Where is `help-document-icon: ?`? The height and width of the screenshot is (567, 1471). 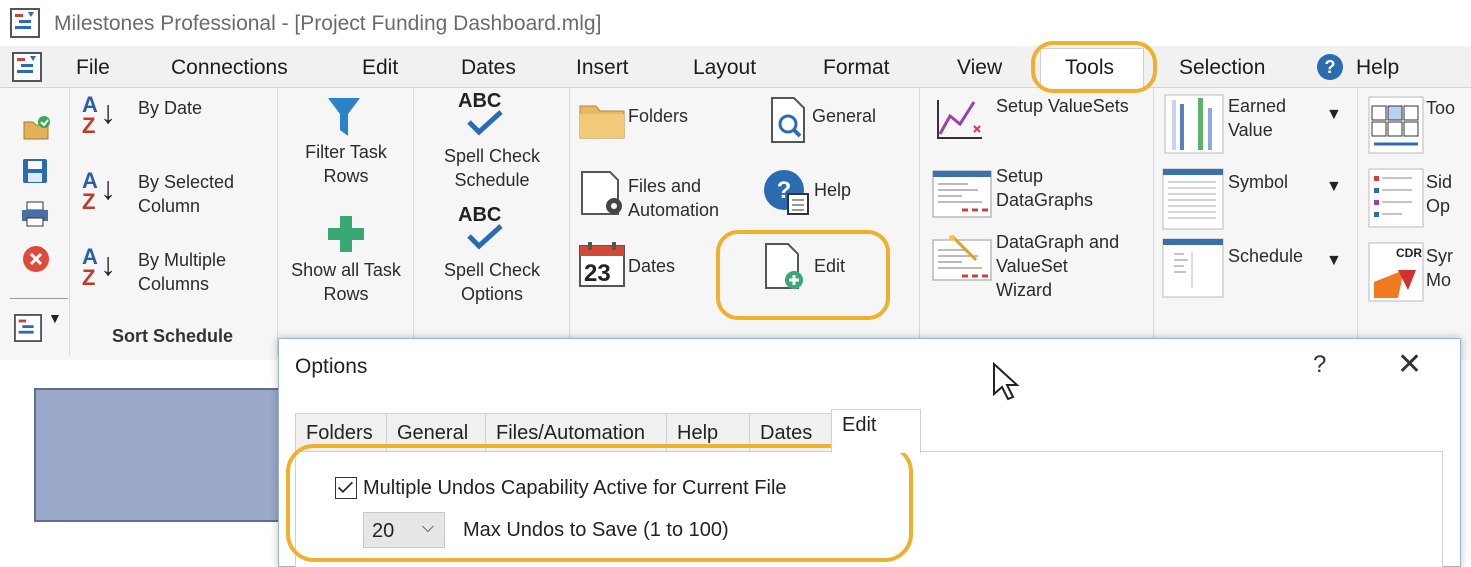 help-document-icon: ? is located at coordinates (786, 192).